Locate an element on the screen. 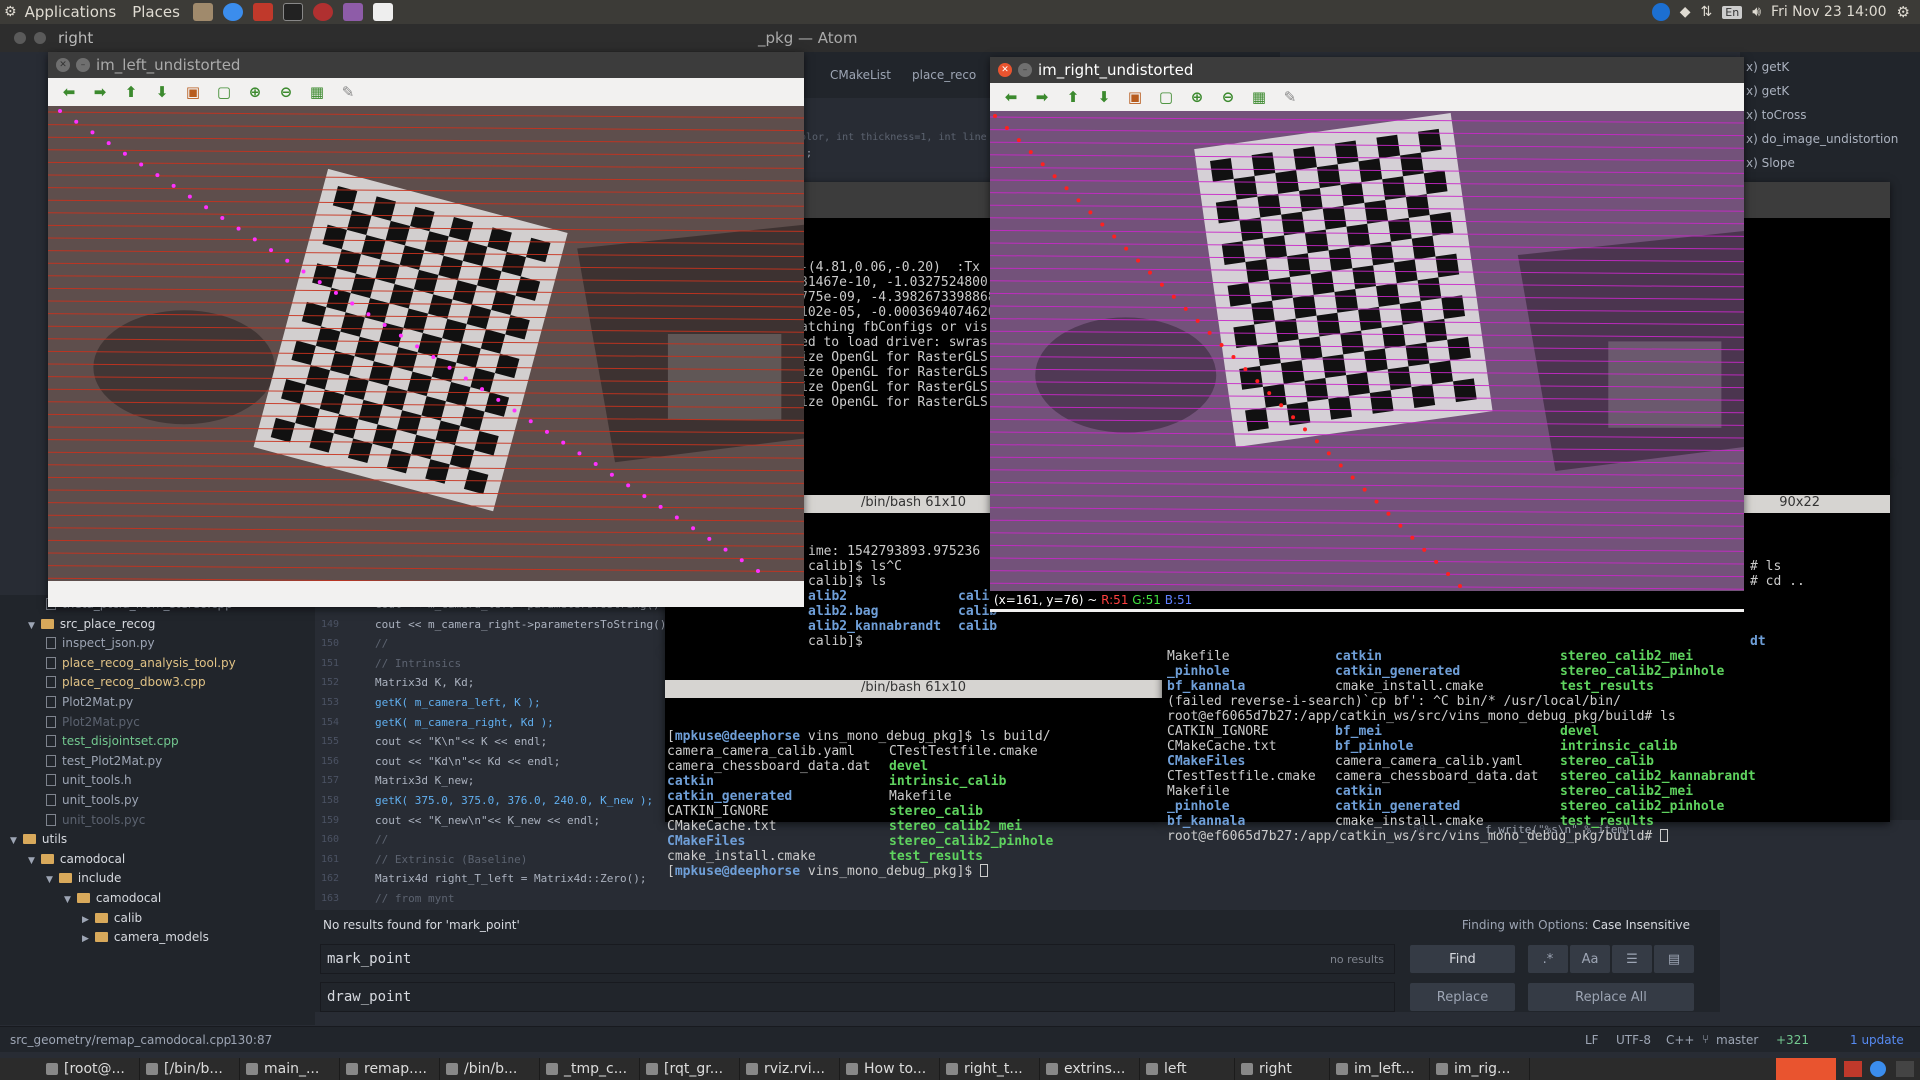 Image resolution: width=1920 pixels, height=1080 pixels. terminal-launcher-icon is located at coordinates (292, 12).